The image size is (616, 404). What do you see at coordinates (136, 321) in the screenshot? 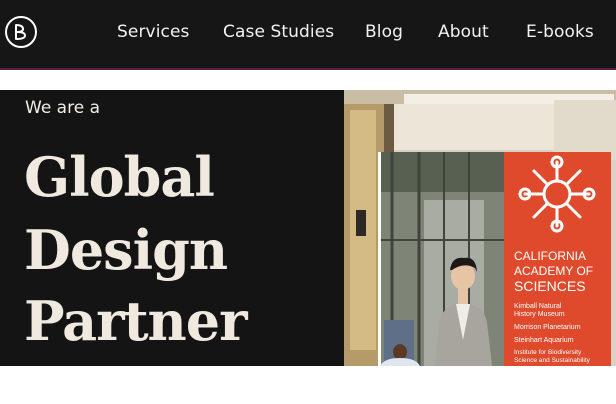
I see `hero-headline-line-3: Partner` at bounding box center [136, 321].